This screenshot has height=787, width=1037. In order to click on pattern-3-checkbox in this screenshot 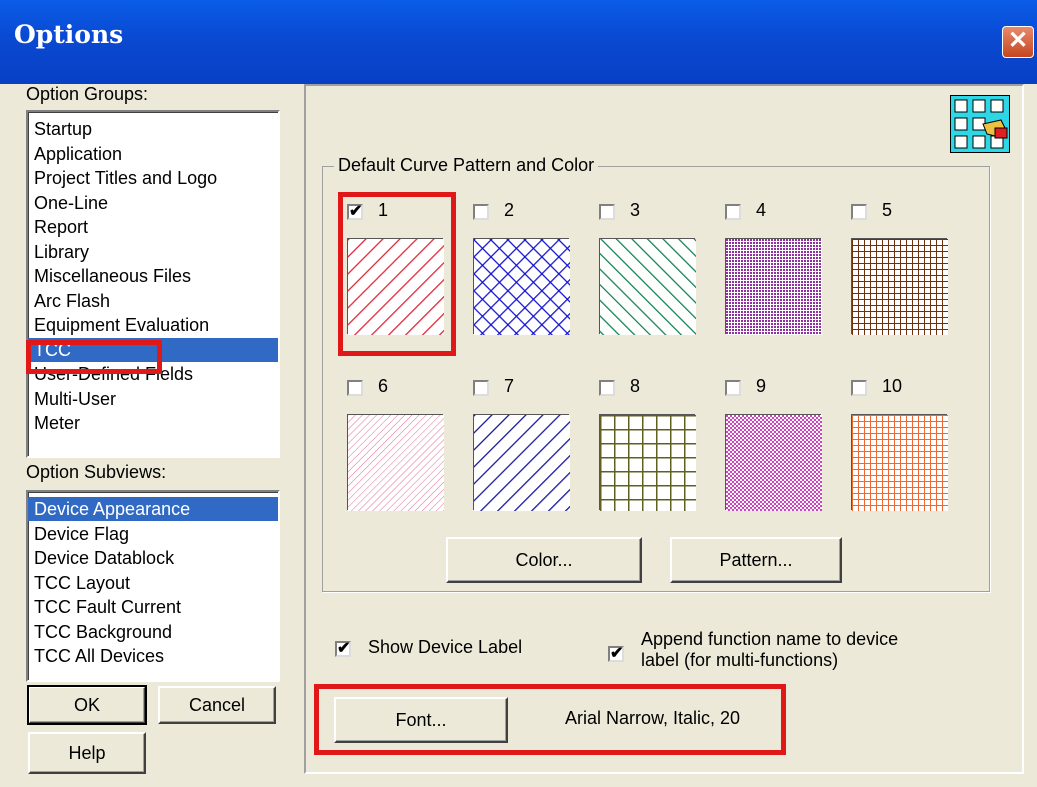, I will do `click(607, 212)`.